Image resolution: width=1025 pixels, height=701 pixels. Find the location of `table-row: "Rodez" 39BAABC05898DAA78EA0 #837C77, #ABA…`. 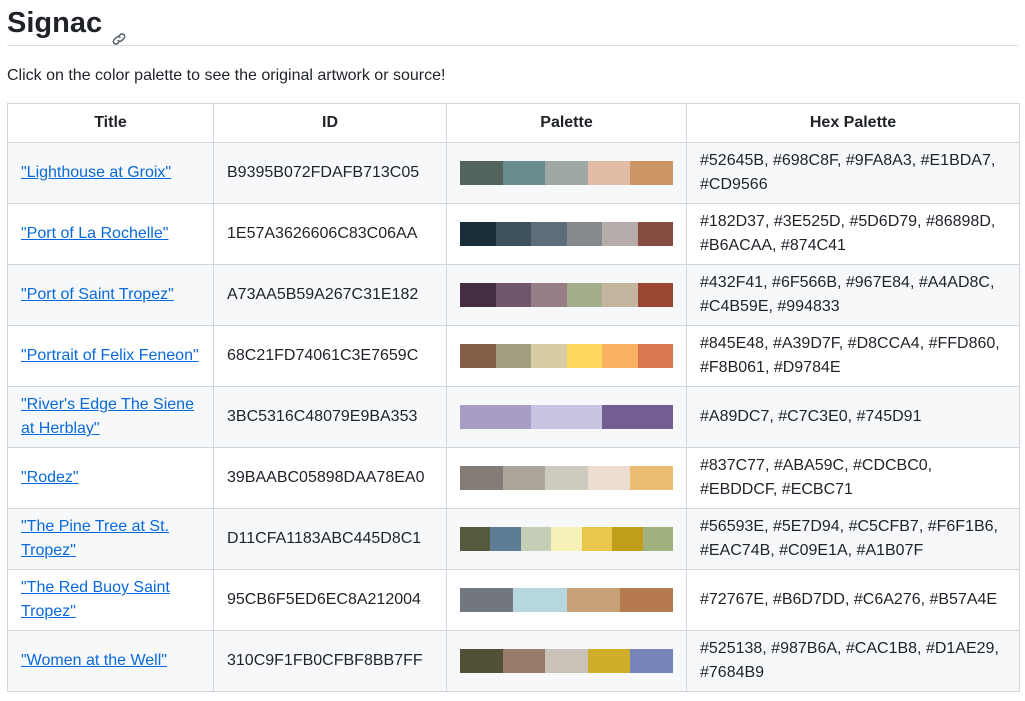

table-row: "Rodez" 39BAABC05898DAA78EA0 #837C77, #ABA… is located at coordinates (513, 478).